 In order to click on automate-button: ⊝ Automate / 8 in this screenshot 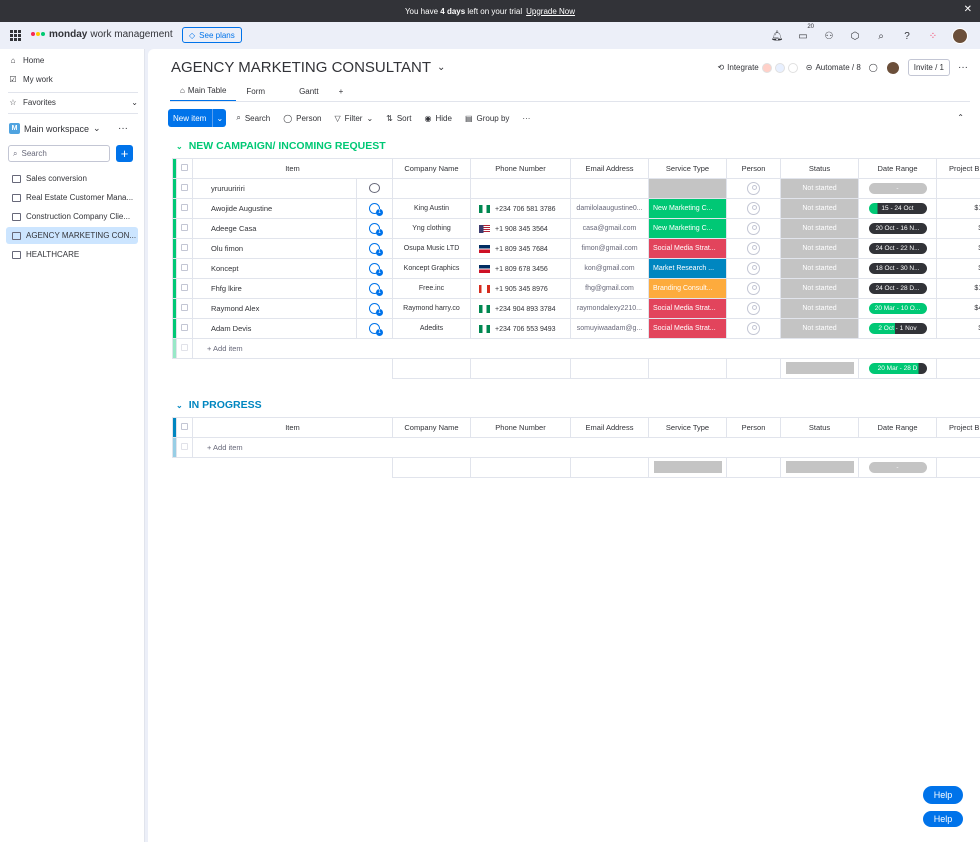, I will do `click(833, 67)`.